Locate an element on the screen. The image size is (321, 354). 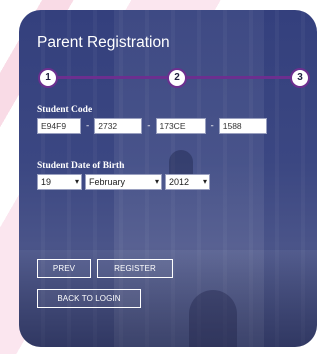
dob-label: Student Date of Birth is located at coordinates (81, 166).